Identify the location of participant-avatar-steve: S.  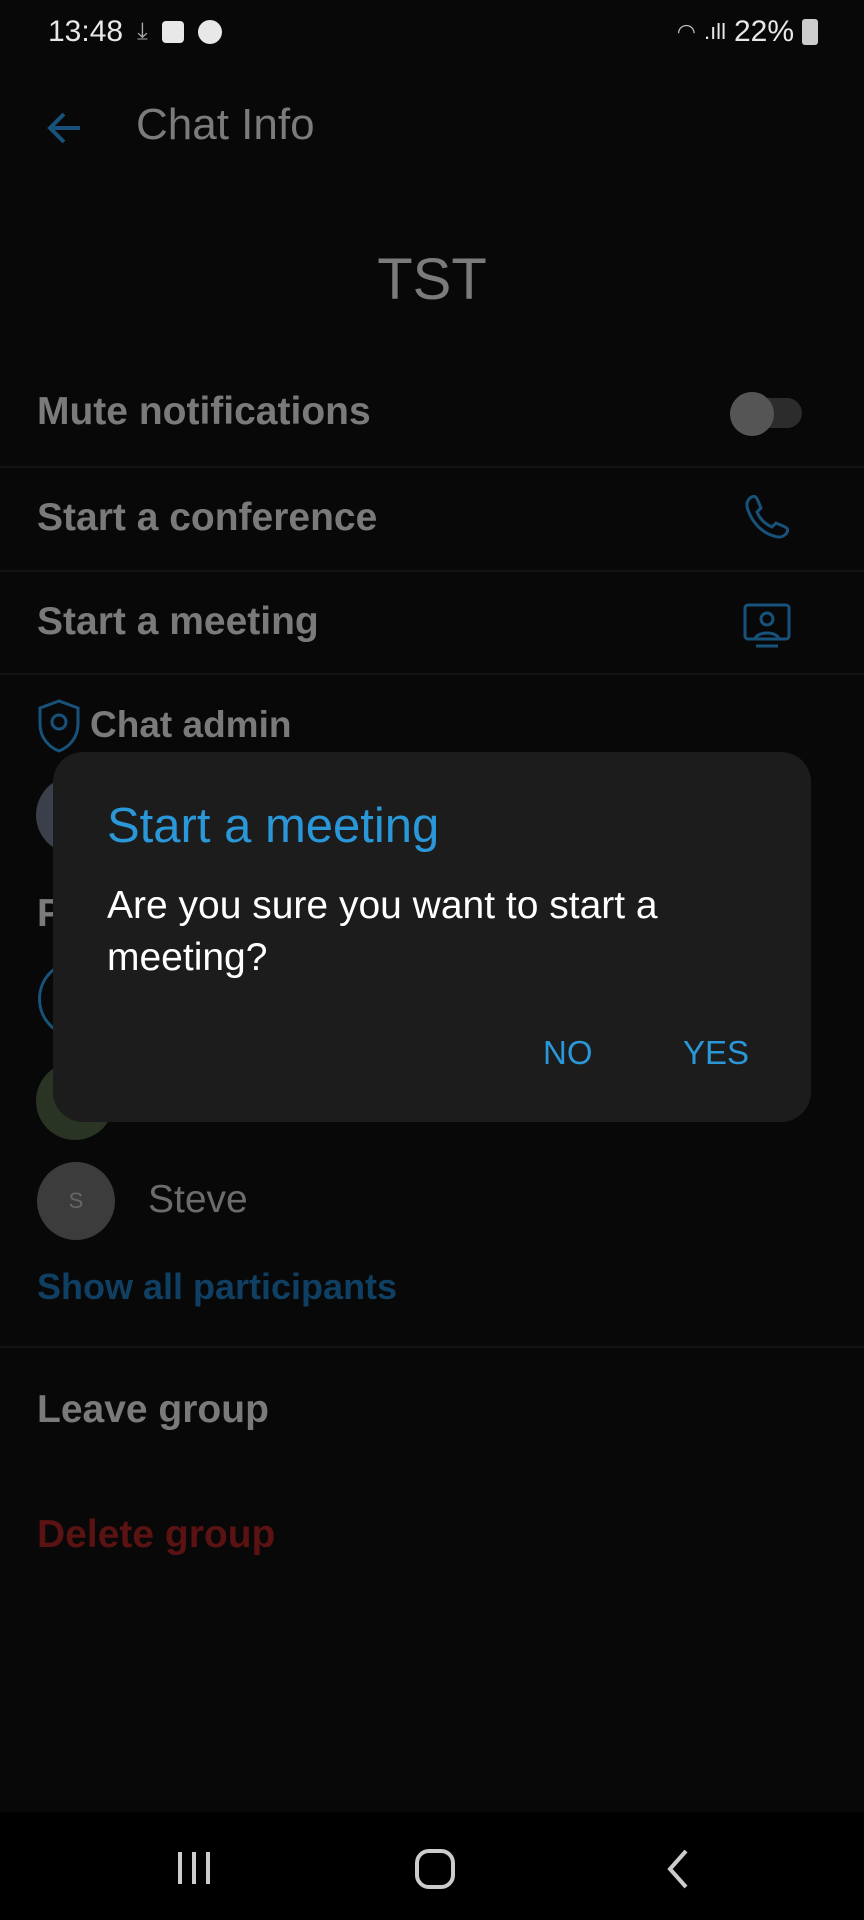
(76, 1201).